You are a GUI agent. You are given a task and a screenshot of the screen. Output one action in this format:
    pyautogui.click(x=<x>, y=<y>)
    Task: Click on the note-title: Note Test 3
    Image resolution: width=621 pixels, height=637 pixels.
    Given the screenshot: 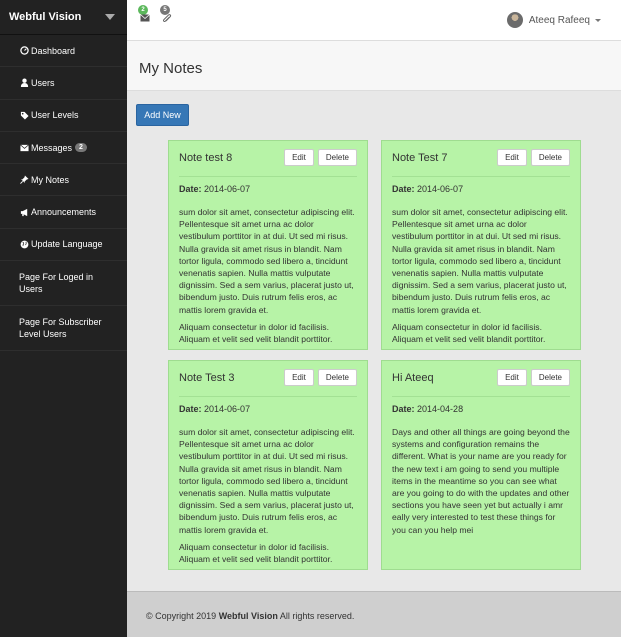 What is the action you would take?
    pyautogui.click(x=207, y=377)
    